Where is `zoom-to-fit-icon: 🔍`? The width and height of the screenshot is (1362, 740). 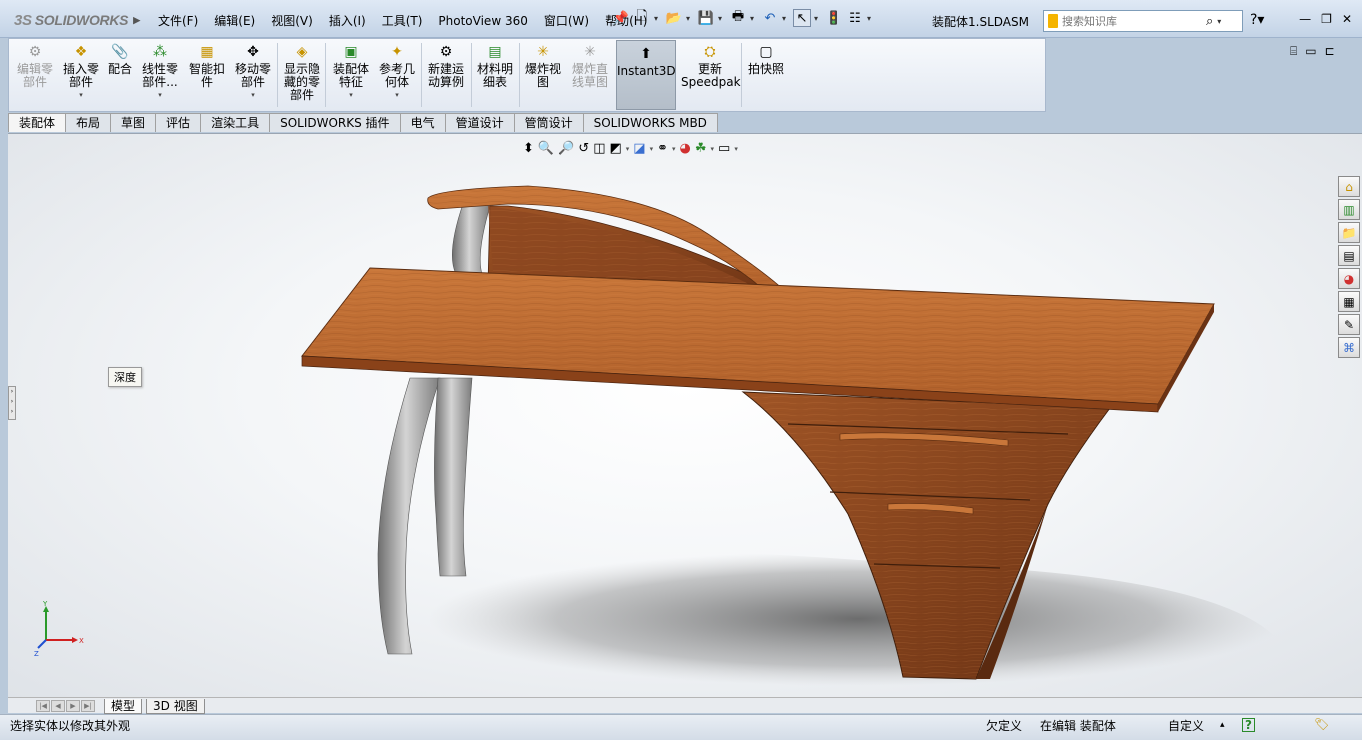 zoom-to-fit-icon: 🔍 is located at coordinates (546, 148).